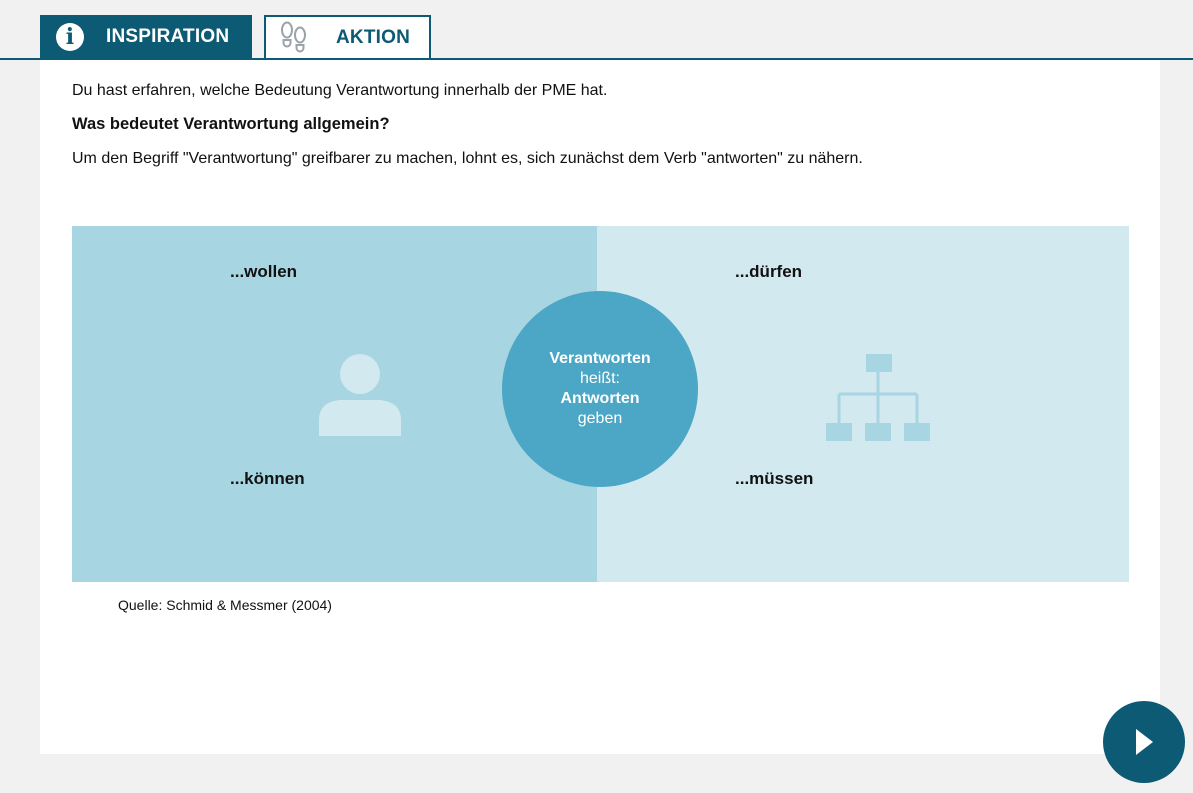 This screenshot has height=793, width=1193. I want to click on tab-aktion: AKTION, so click(347, 36).